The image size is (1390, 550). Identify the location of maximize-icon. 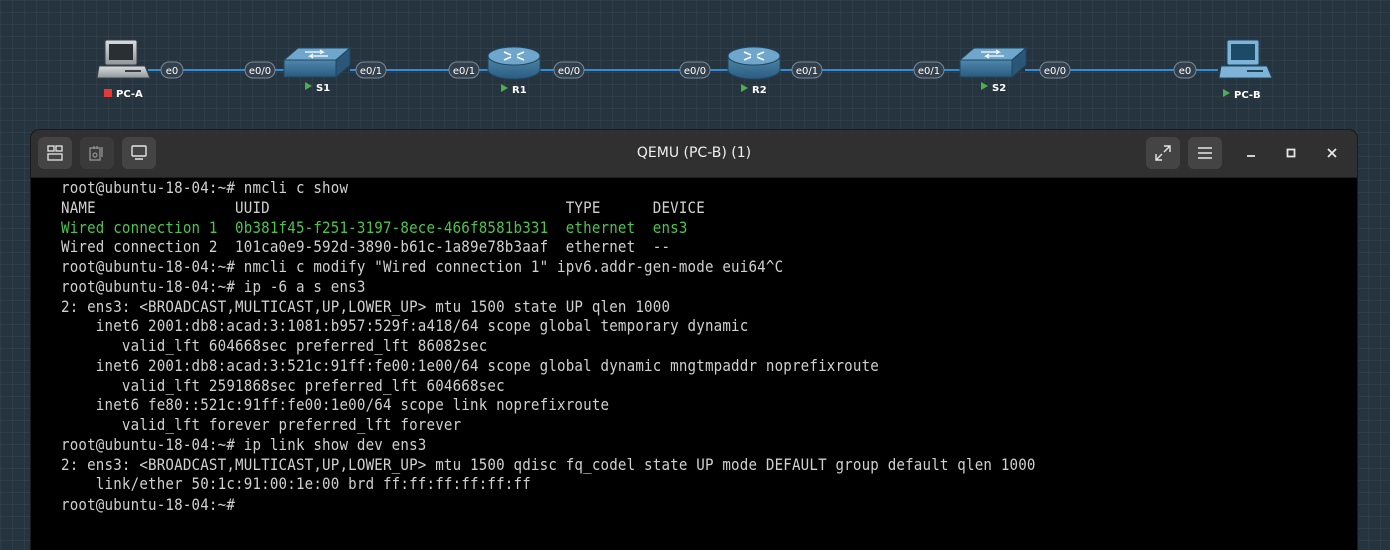
(1291, 153).